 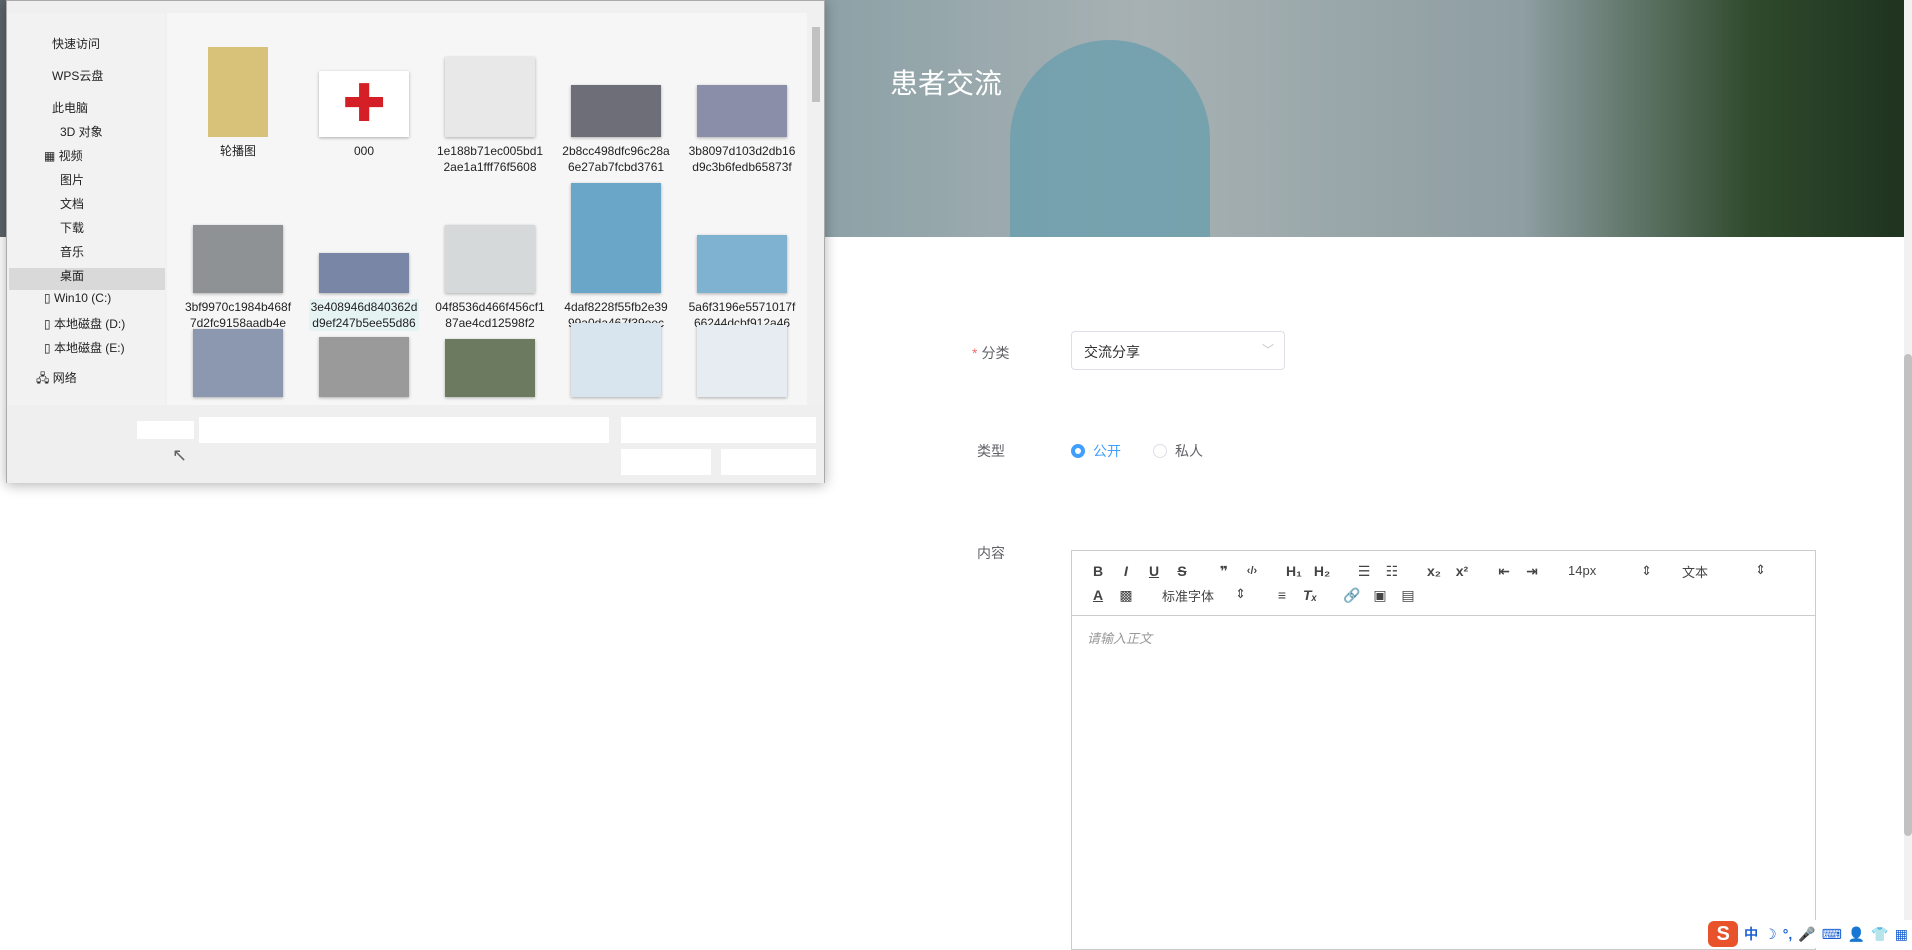 I want to click on font-size-select: 14px ⇕, so click(x=1610, y=571).